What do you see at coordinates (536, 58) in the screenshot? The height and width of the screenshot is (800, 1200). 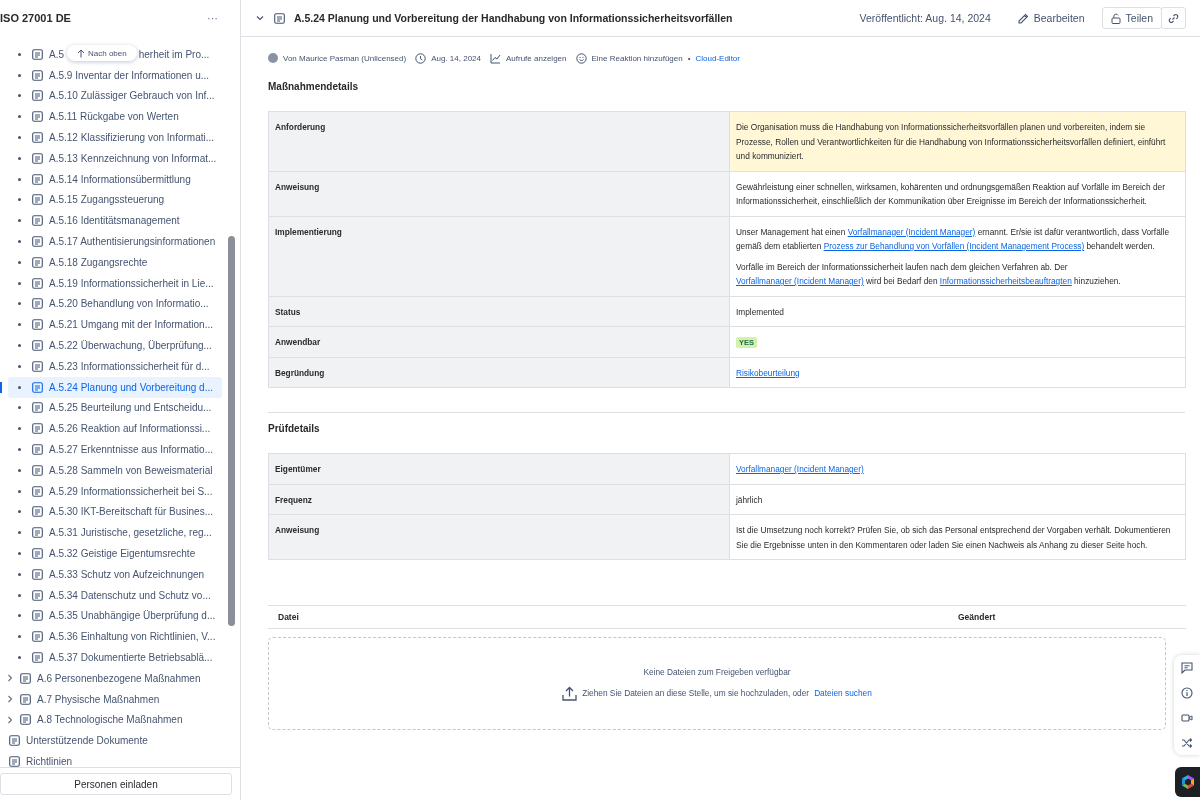 I see `views-link: Aufrufe anzeigen` at bounding box center [536, 58].